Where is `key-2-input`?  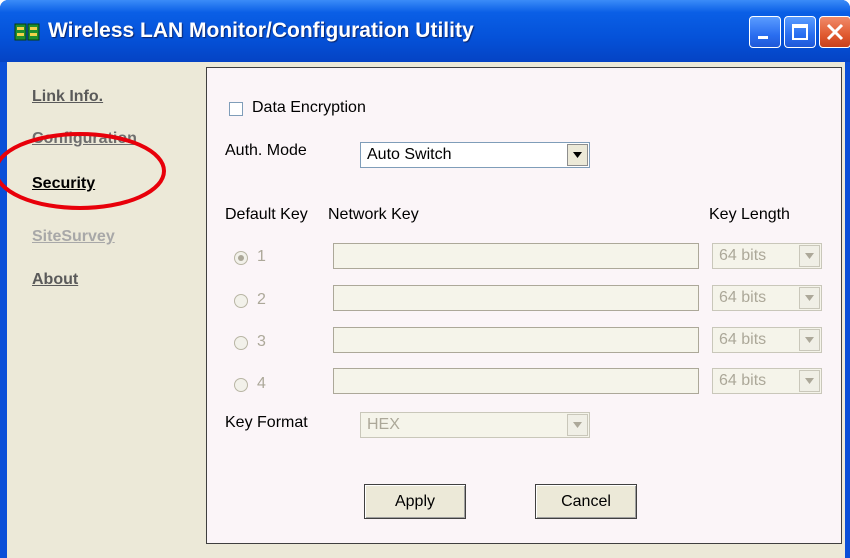 key-2-input is located at coordinates (516, 298).